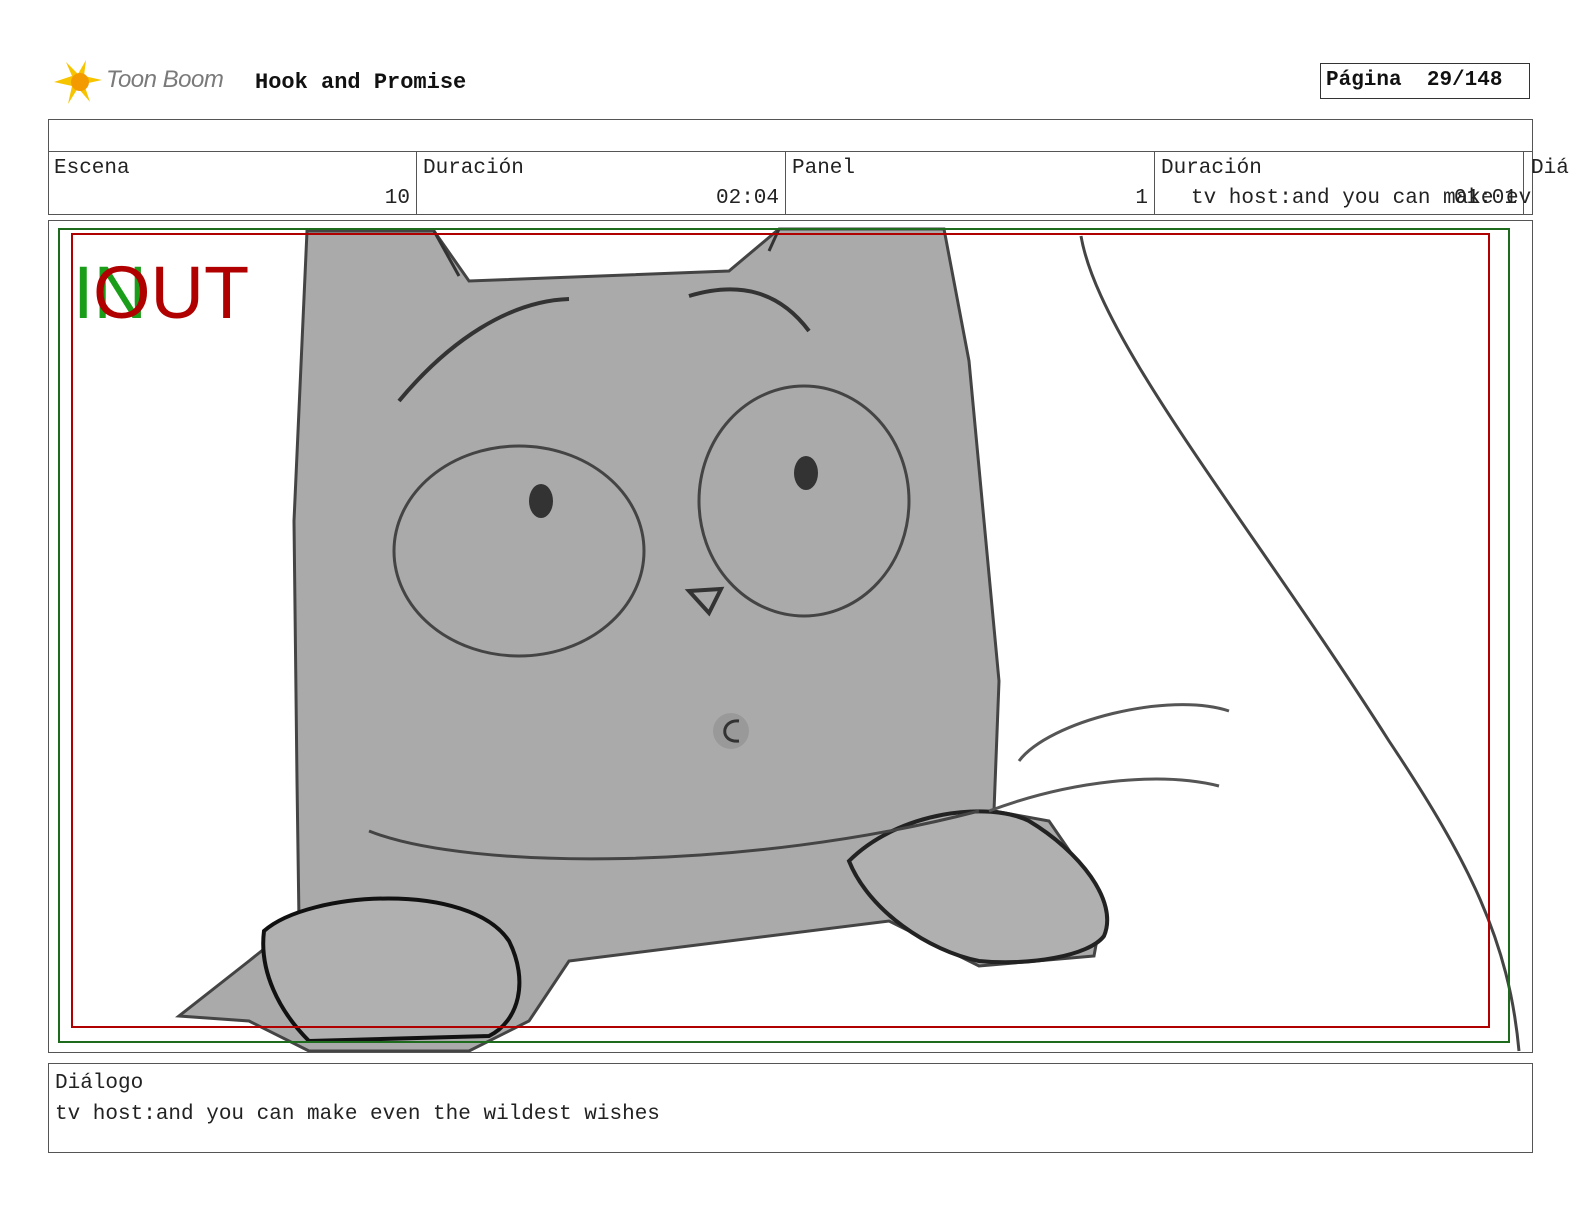 The width and height of the screenshot is (1582, 1225). What do you see at coordinates (1550, 168) in the screenshot?
I see `dialog-label-truncated: Diá` at bounding box center [1550, 168].